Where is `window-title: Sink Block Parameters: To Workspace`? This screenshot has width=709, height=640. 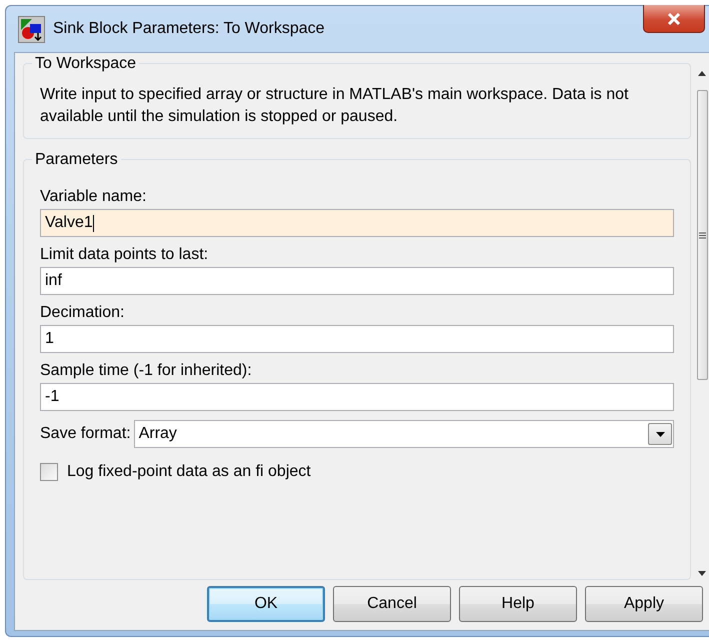
window-title: Sink Block Parameters: To Workspace is located at coordinates (189, 29).